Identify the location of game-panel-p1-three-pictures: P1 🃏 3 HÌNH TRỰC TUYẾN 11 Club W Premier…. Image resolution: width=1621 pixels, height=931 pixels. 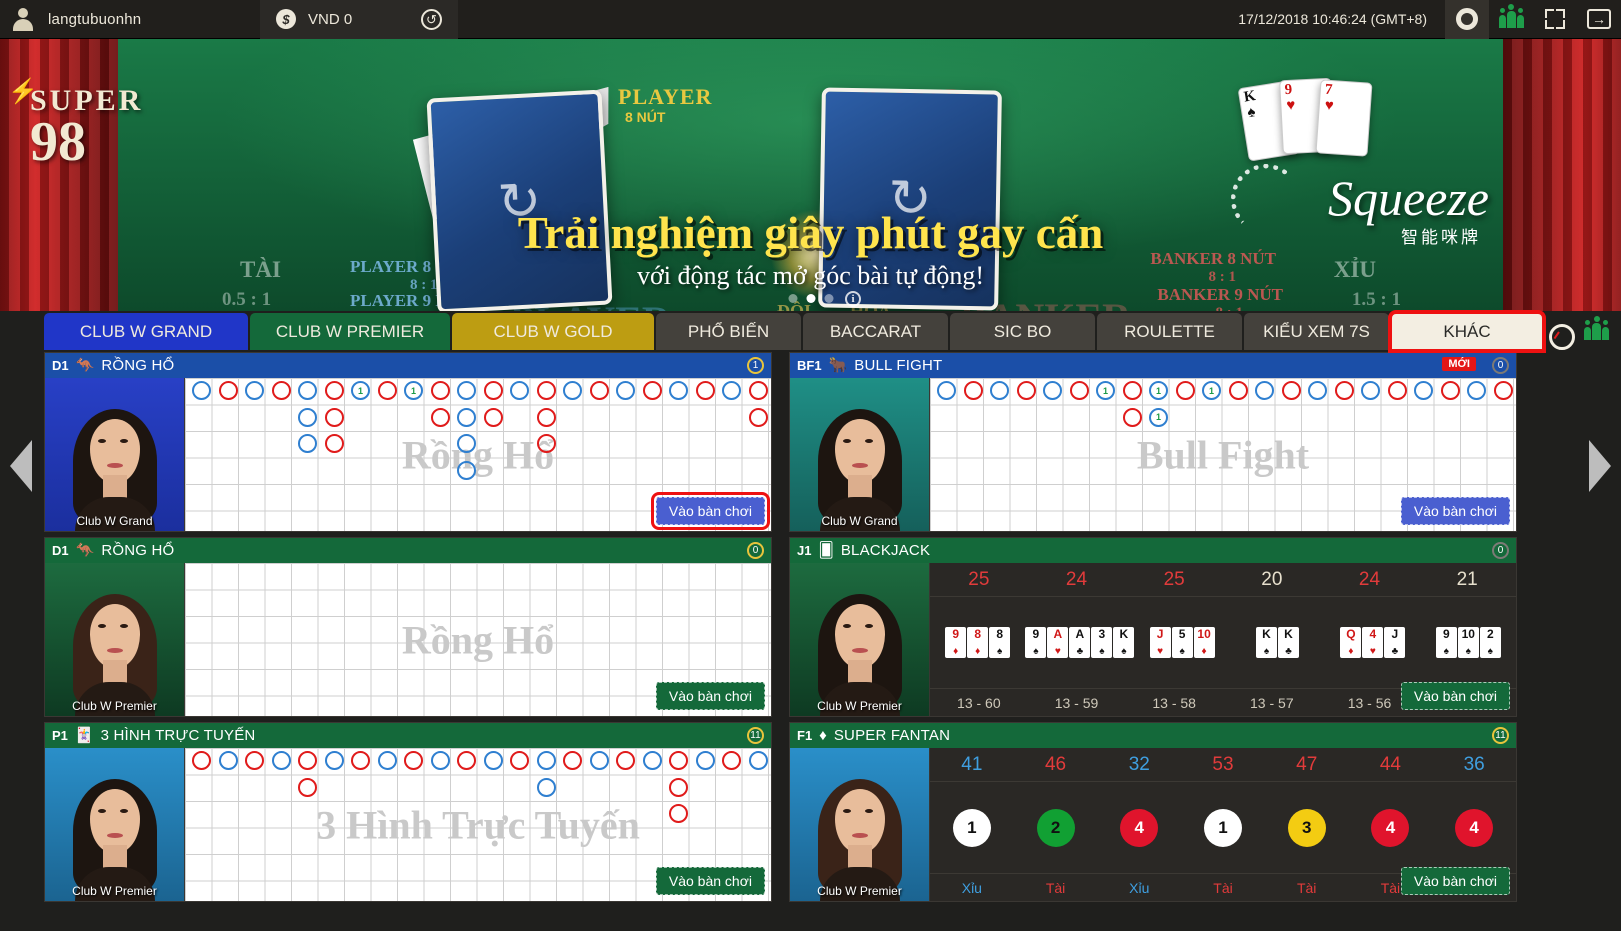
(408, 812).